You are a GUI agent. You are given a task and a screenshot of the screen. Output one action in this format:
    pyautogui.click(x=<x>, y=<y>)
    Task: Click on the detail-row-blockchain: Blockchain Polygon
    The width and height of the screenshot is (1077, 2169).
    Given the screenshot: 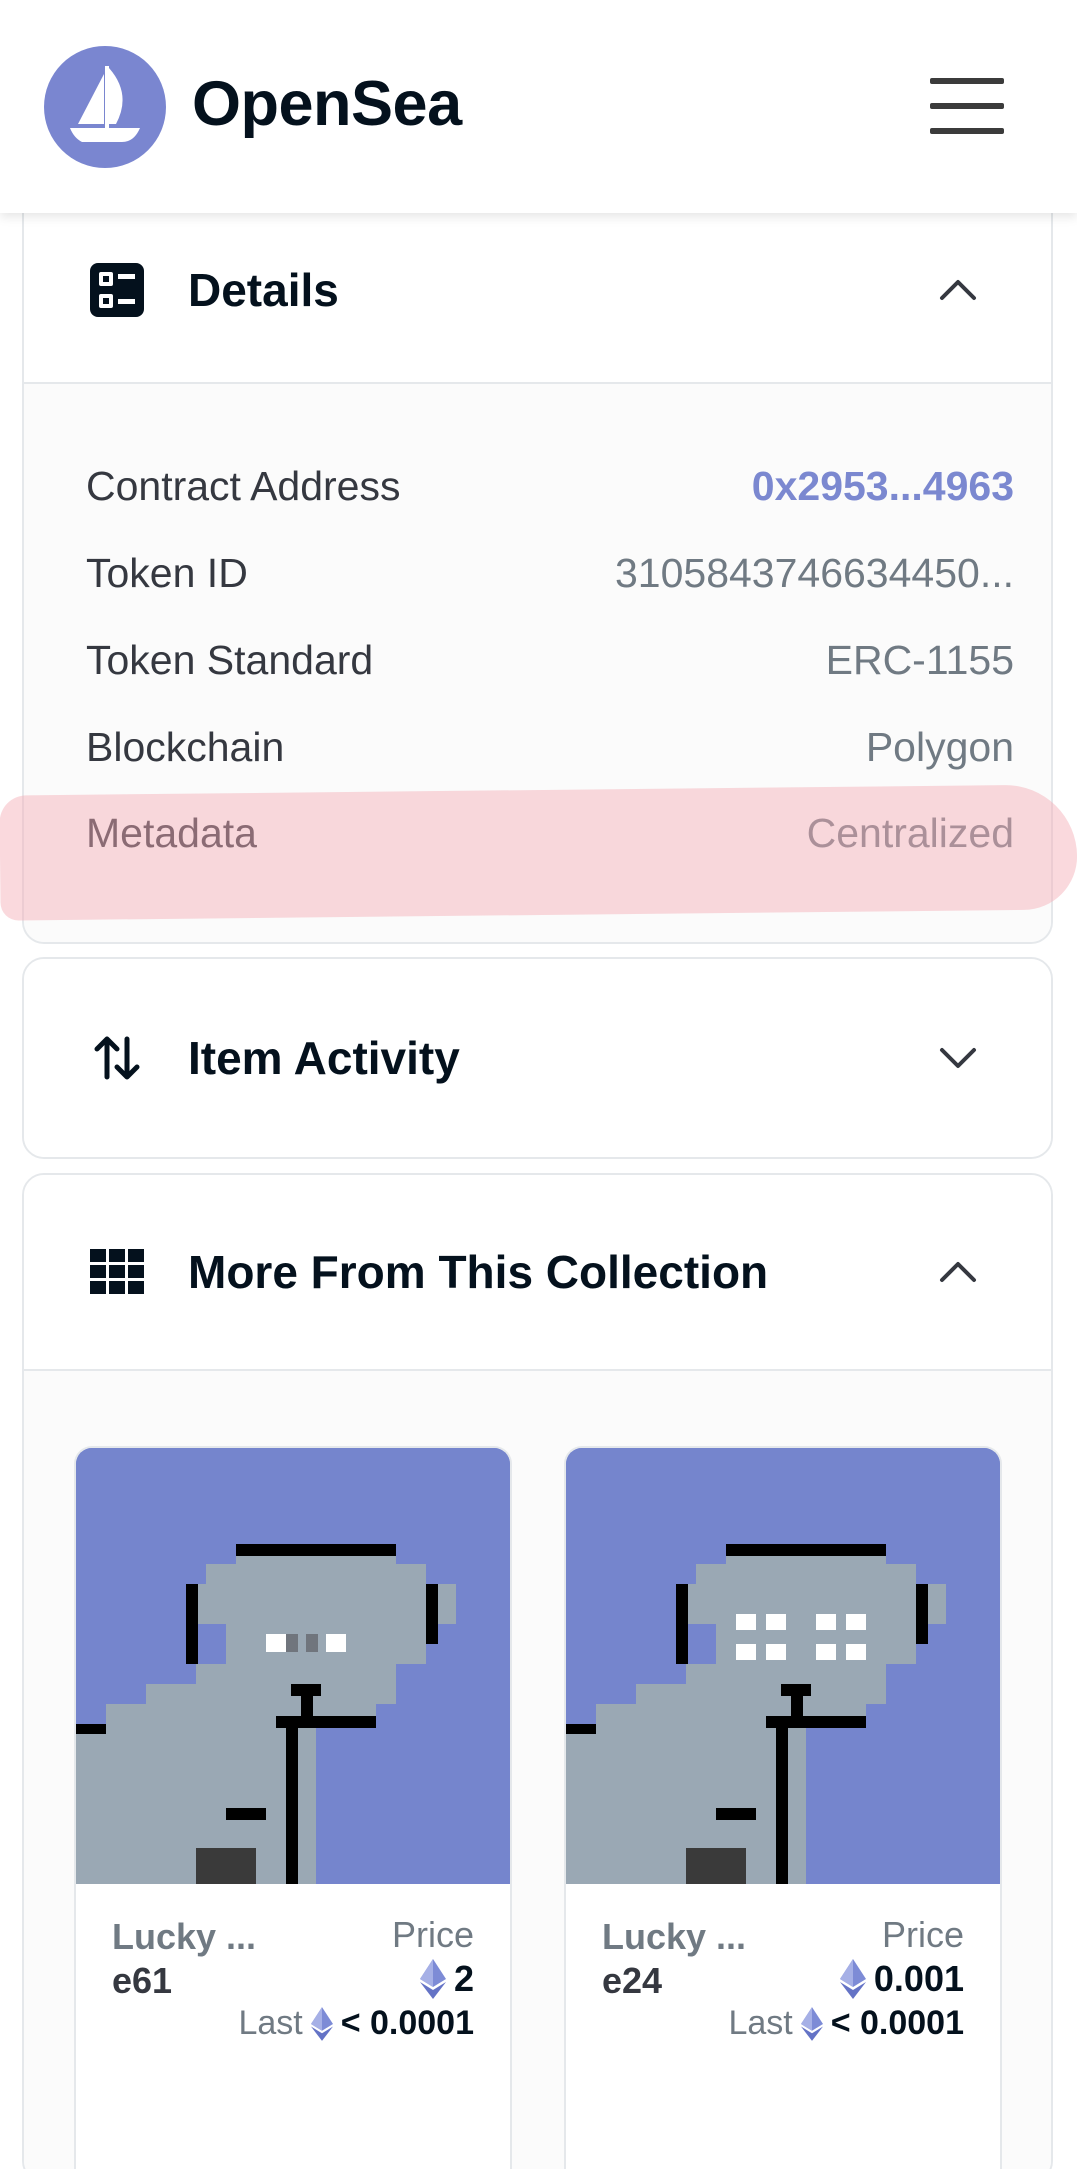 What is the action you would take?
    pyautogui.click(x=550, y=747)
    